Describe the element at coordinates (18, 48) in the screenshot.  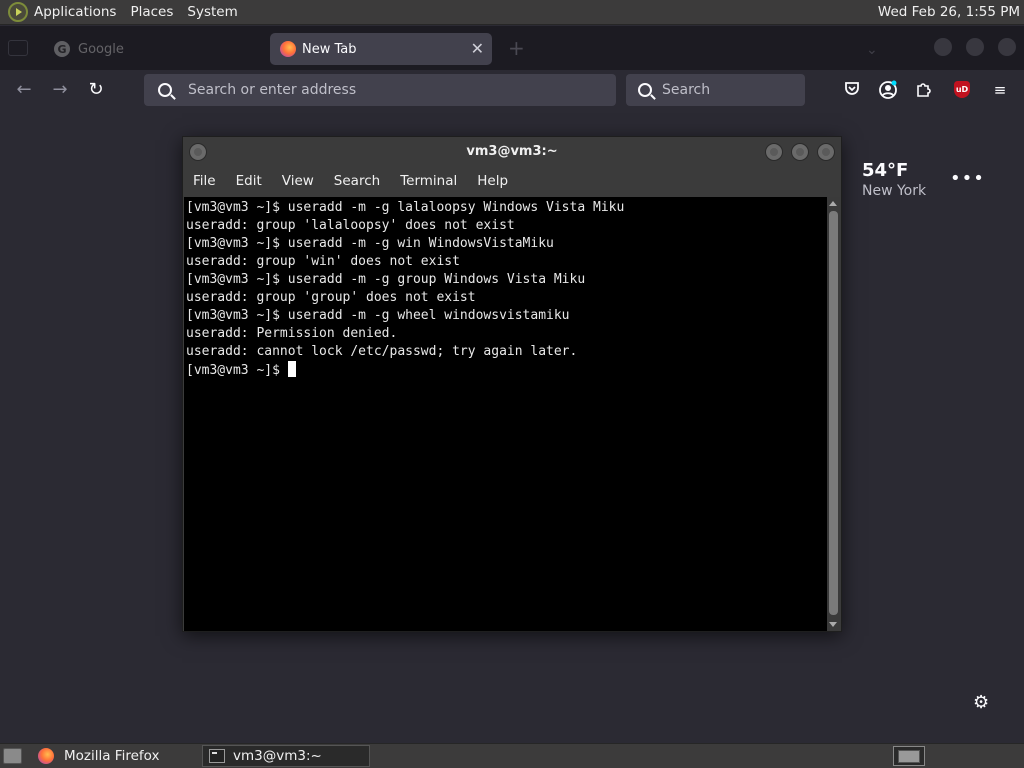
I see `tab-list-icon` at that location.